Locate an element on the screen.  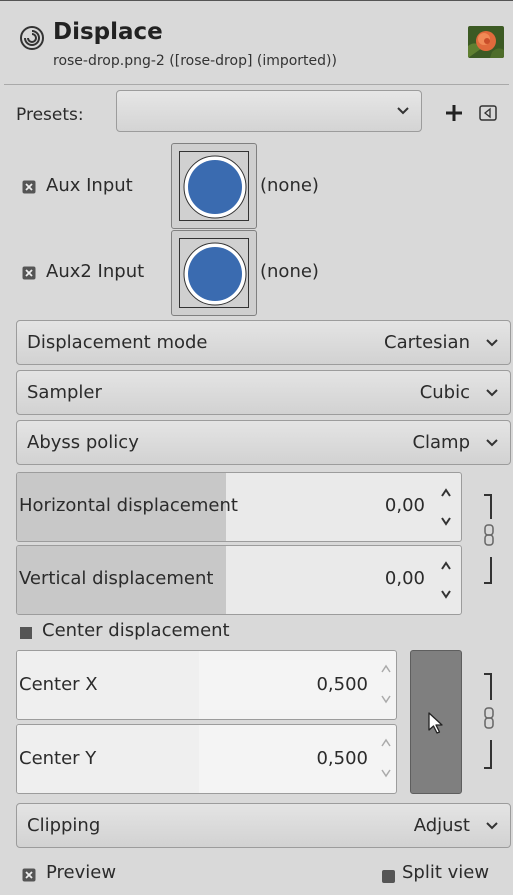
displacement-mode-combo: Displacement mode Cartesian is located at coordinates (263, 342).